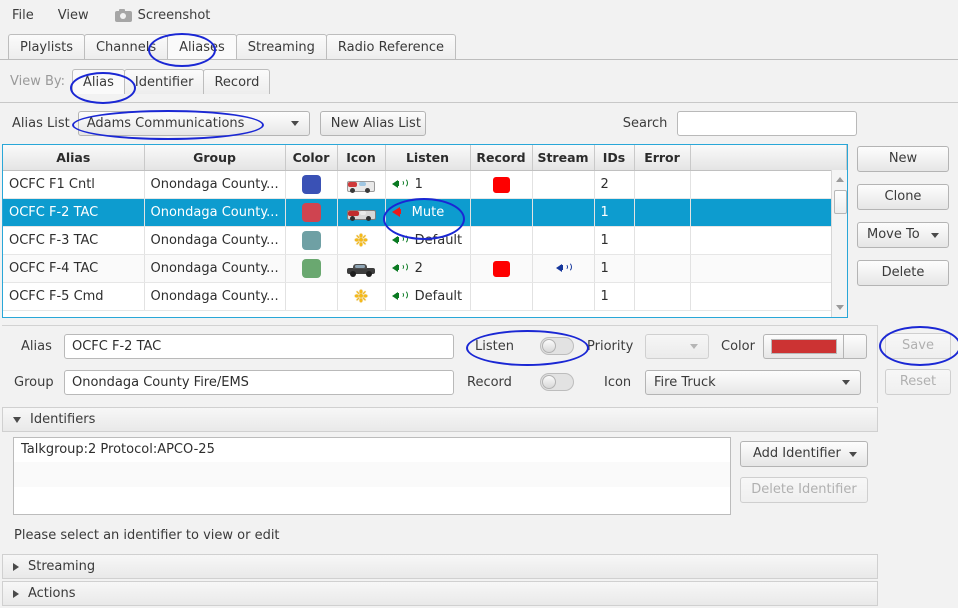 The height and width of the screenshot is (608, 958). What do you see at coordinates (391, 46) in the screenshot?
I see `tab-radio-reference: Radio Reference` at bounding box center [391, 46].